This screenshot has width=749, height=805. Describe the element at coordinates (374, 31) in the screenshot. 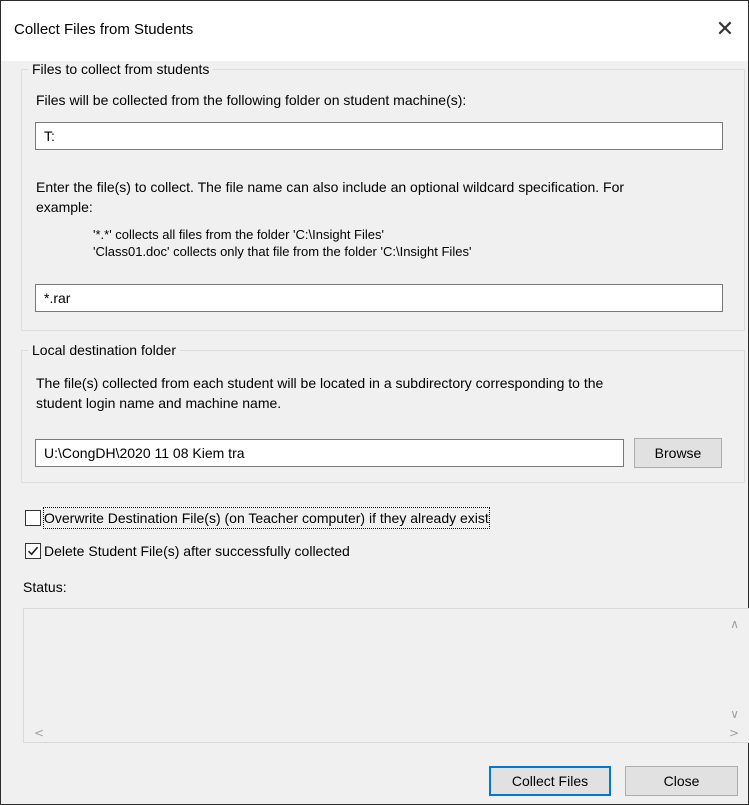

I see `title-bar: Collect Files from Students ✕` at that location.